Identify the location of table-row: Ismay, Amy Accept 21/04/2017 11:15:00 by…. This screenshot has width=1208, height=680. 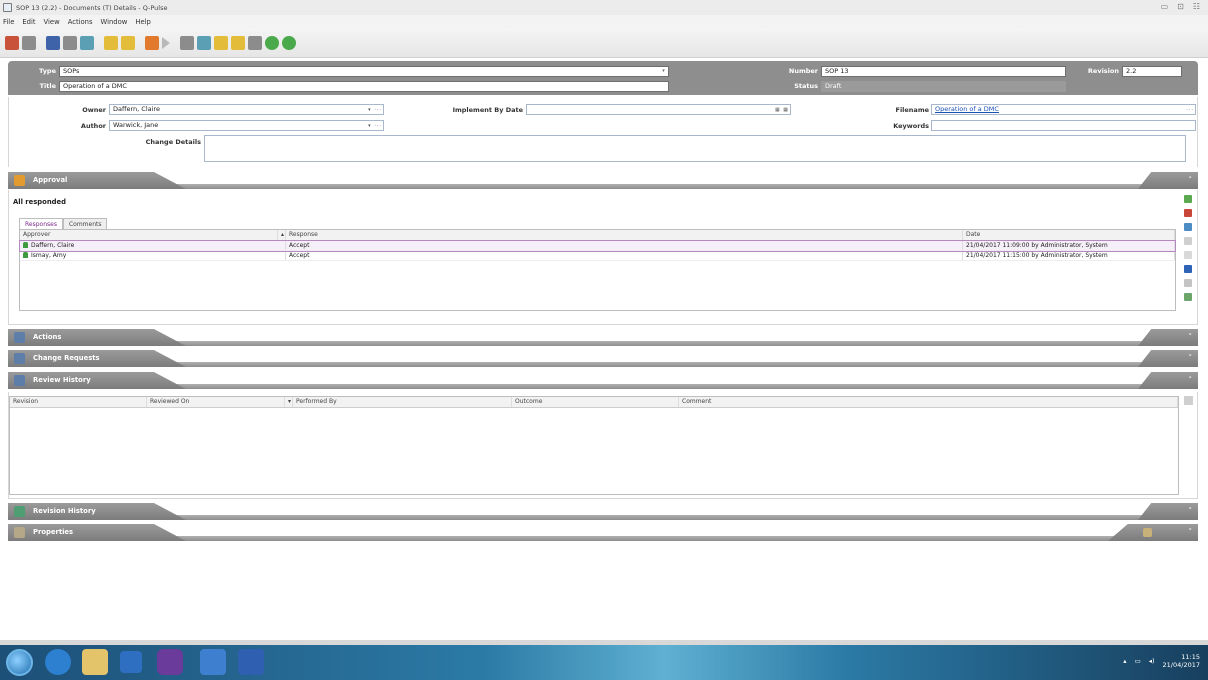
(597, 256).